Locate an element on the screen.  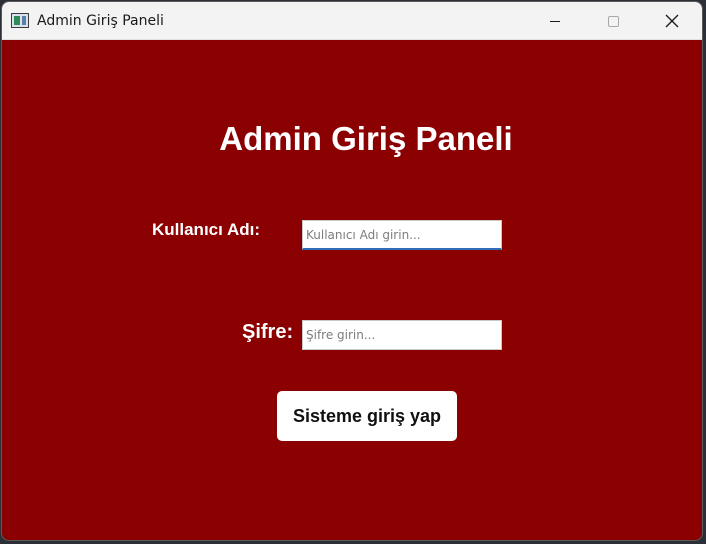
java-app-icon is located at coordinates (20, 20).